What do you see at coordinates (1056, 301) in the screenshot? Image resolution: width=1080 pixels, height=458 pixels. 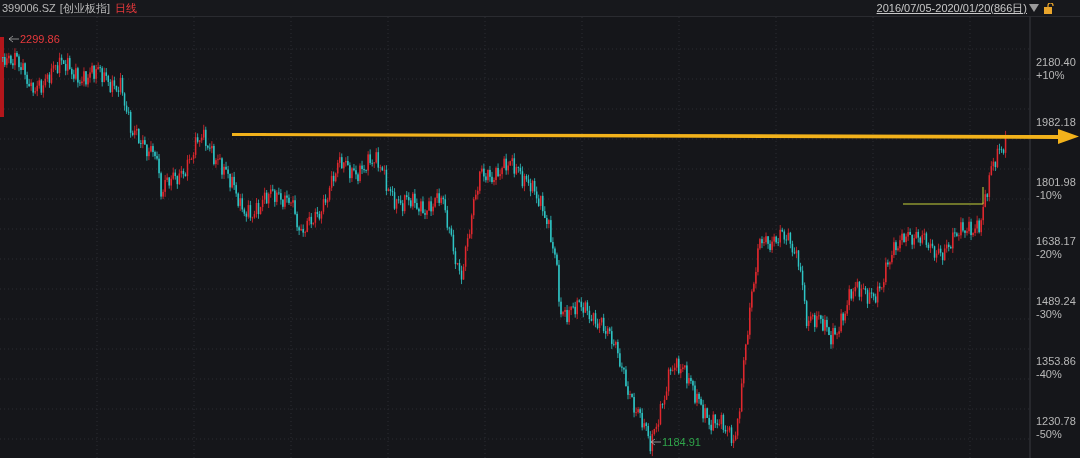 I see `price-axis-label: 1489.24` at bounding box center [1056, 301].